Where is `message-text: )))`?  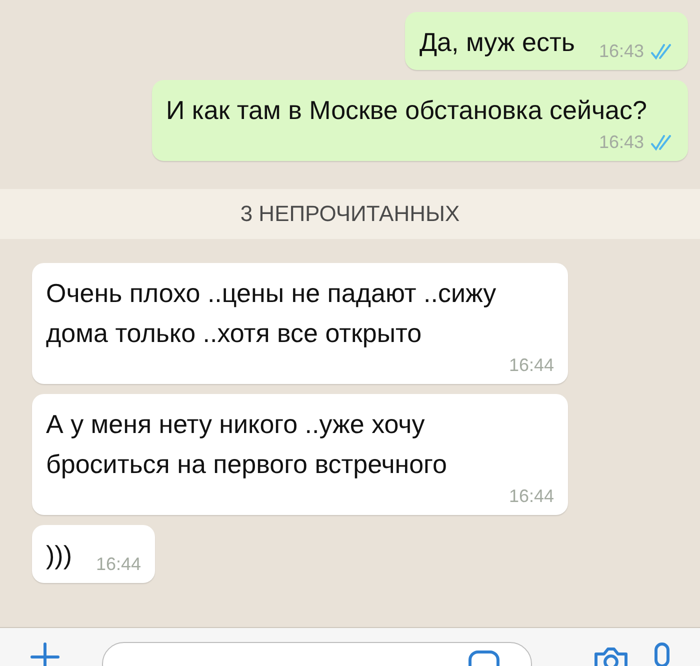
message-text: ))) is located at coordinates (59, 555).